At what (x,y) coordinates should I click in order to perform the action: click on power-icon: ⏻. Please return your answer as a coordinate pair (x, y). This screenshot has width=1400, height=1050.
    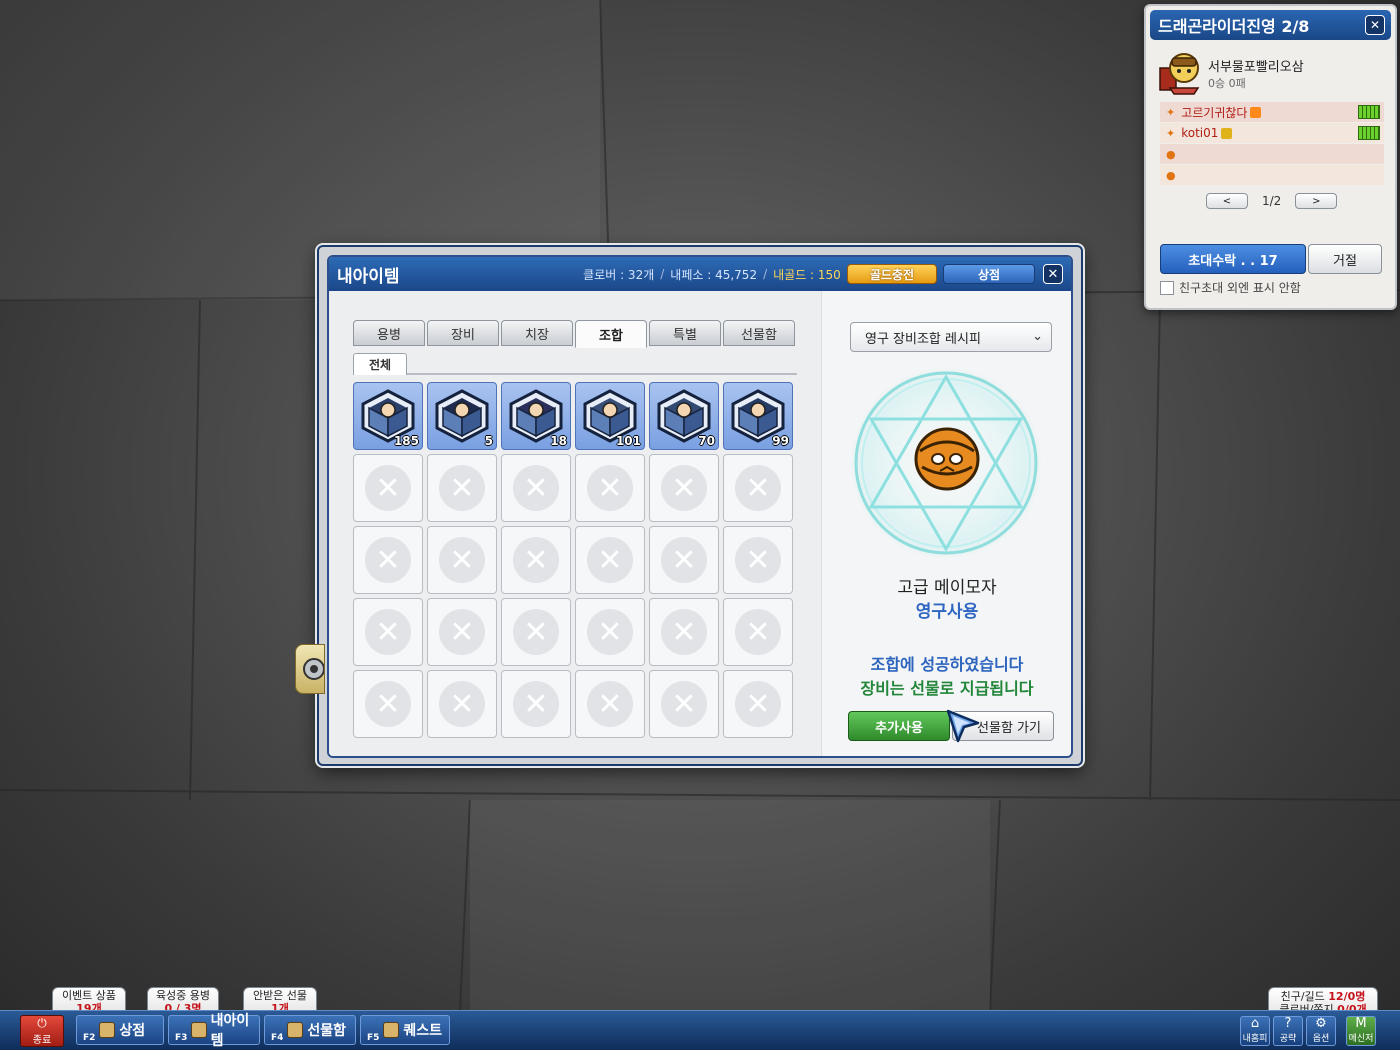
    Looking at the image, I should click on (42, 1023).